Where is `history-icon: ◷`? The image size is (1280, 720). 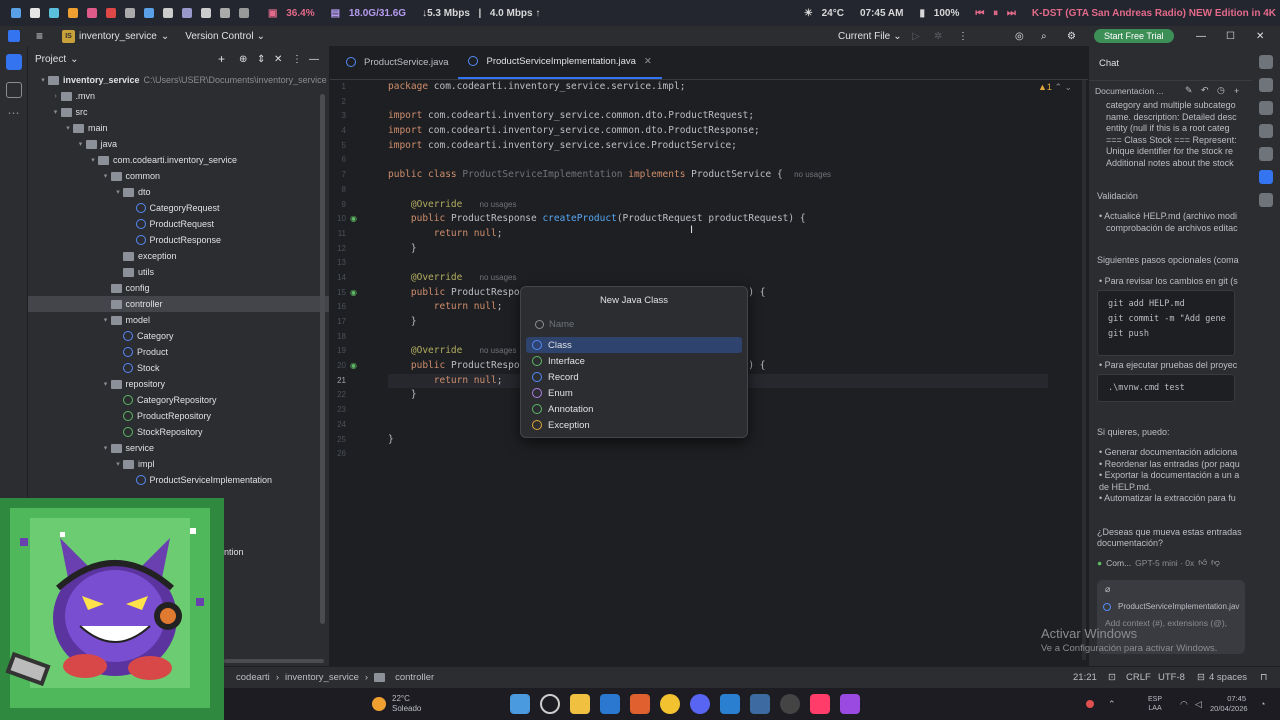 history-icon: ◷ is located at coordinates (1221, 90).